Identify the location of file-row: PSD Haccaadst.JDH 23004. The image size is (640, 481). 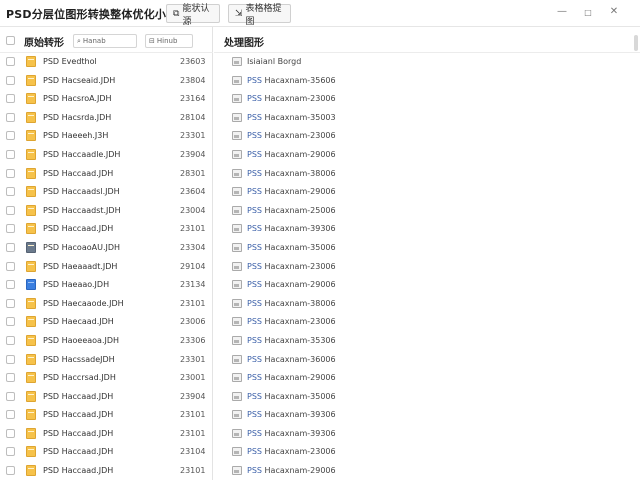
(106, 211).